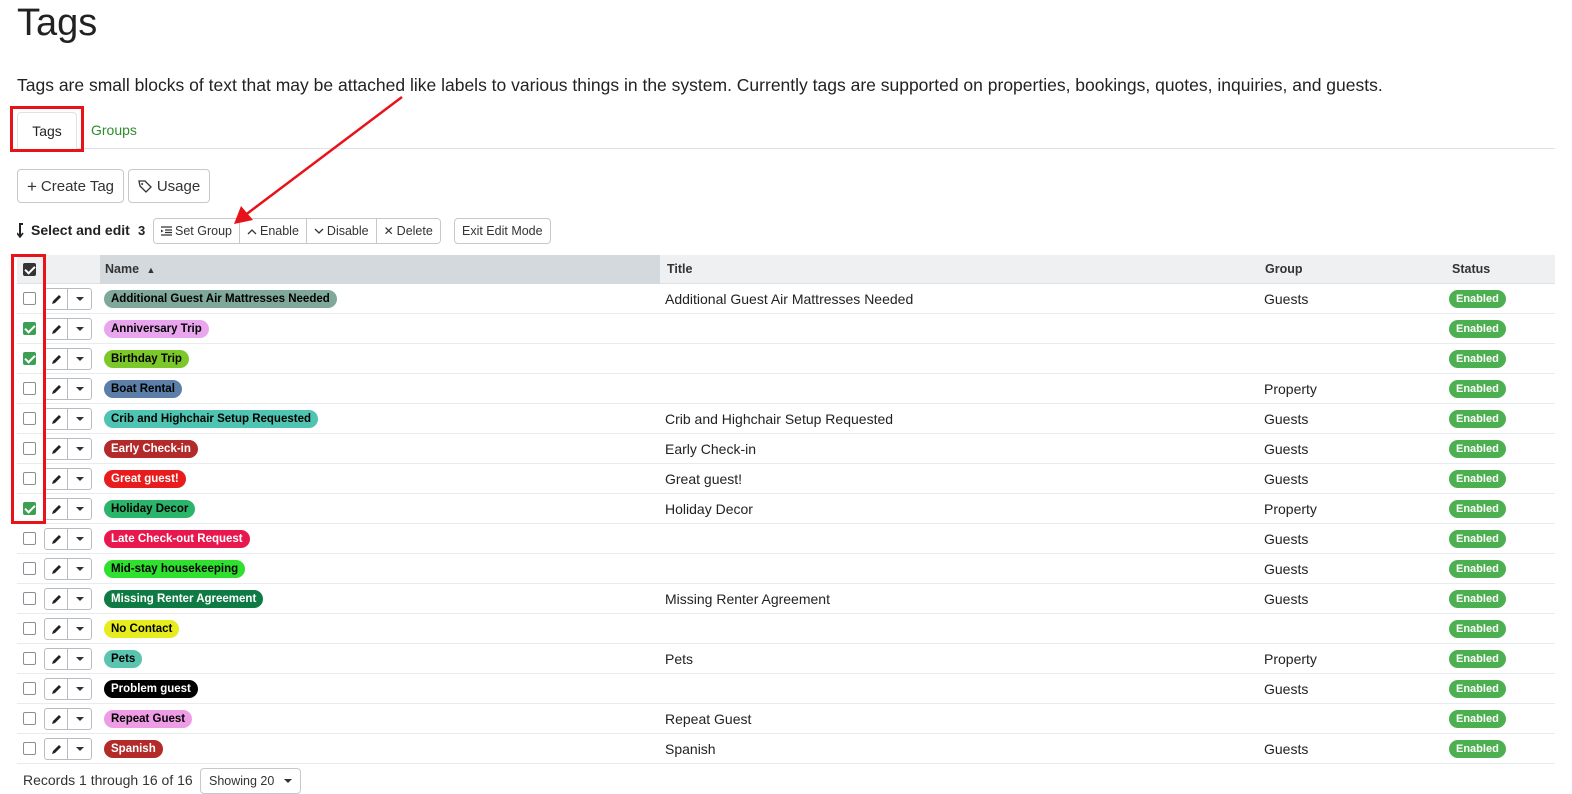  I want to click on tag-pill: Spanish, so click(133, 749).